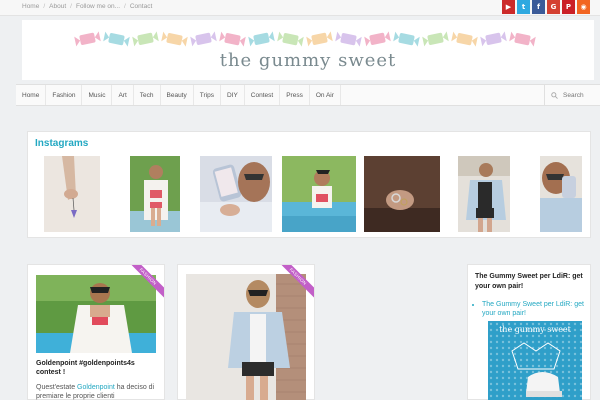 The height and width of the screenshot is (400, 600). What do you see at coordinates (31, 95) in the screenshot?
I see `nav-item-home: Home` at bounding box center [31, 95].